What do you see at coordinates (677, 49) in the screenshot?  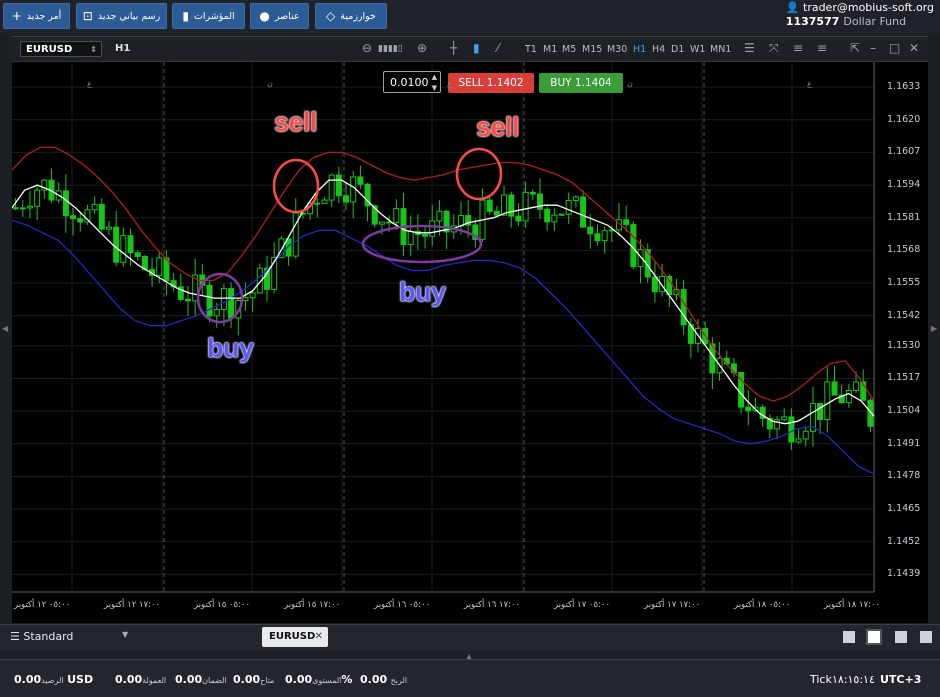 I see `tf-d1: D1` at bounding box center [677, 49].